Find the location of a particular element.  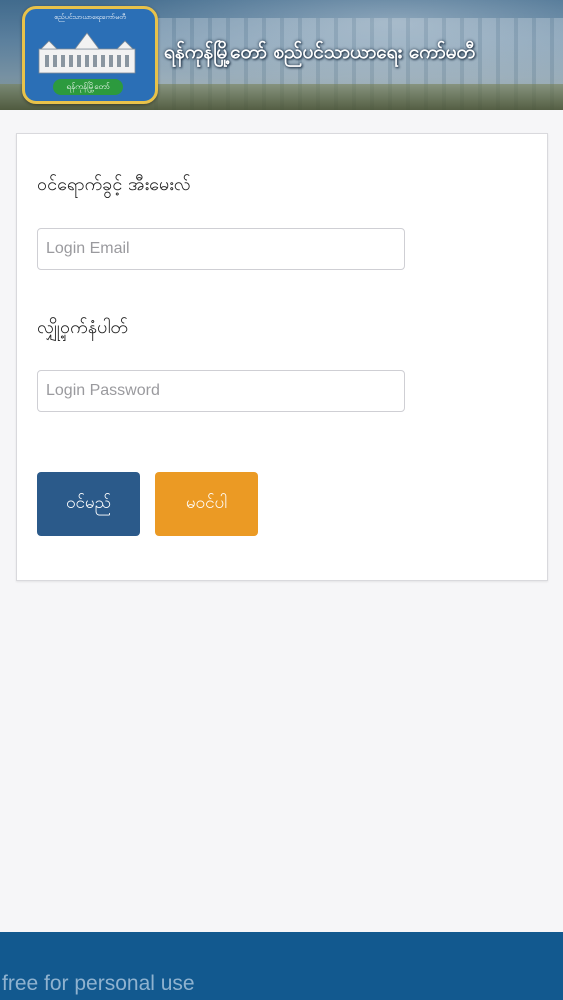

city-hall-icon is located at coordinates (87, 53).